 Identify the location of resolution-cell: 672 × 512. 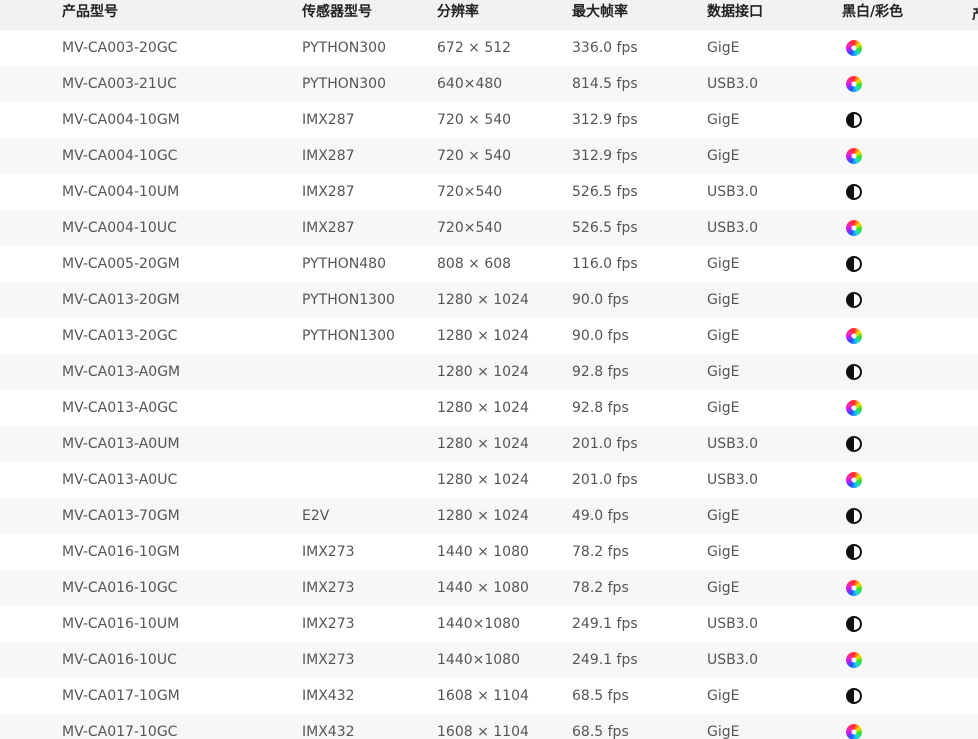
(474, 48).